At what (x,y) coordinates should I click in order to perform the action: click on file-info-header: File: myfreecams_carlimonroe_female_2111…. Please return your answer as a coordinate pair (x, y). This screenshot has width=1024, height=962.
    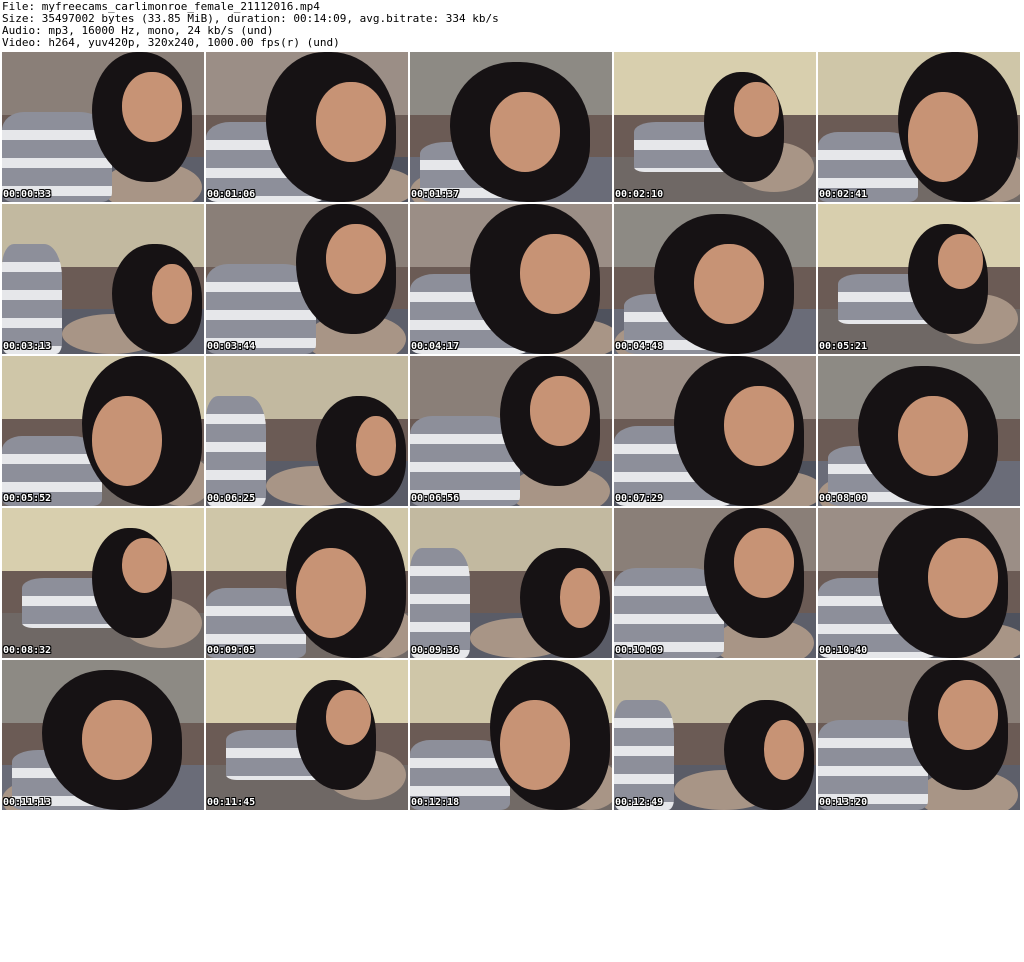
    Looking at the image, I should click on (502, 25).